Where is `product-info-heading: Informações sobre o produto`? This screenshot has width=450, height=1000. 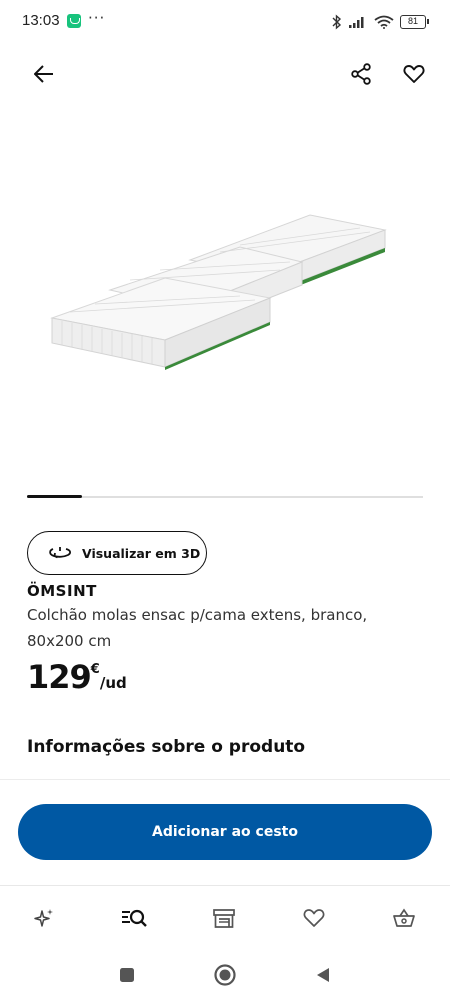
product-info-heading: Informações sobre o produto is located at coordinates (166, 747).